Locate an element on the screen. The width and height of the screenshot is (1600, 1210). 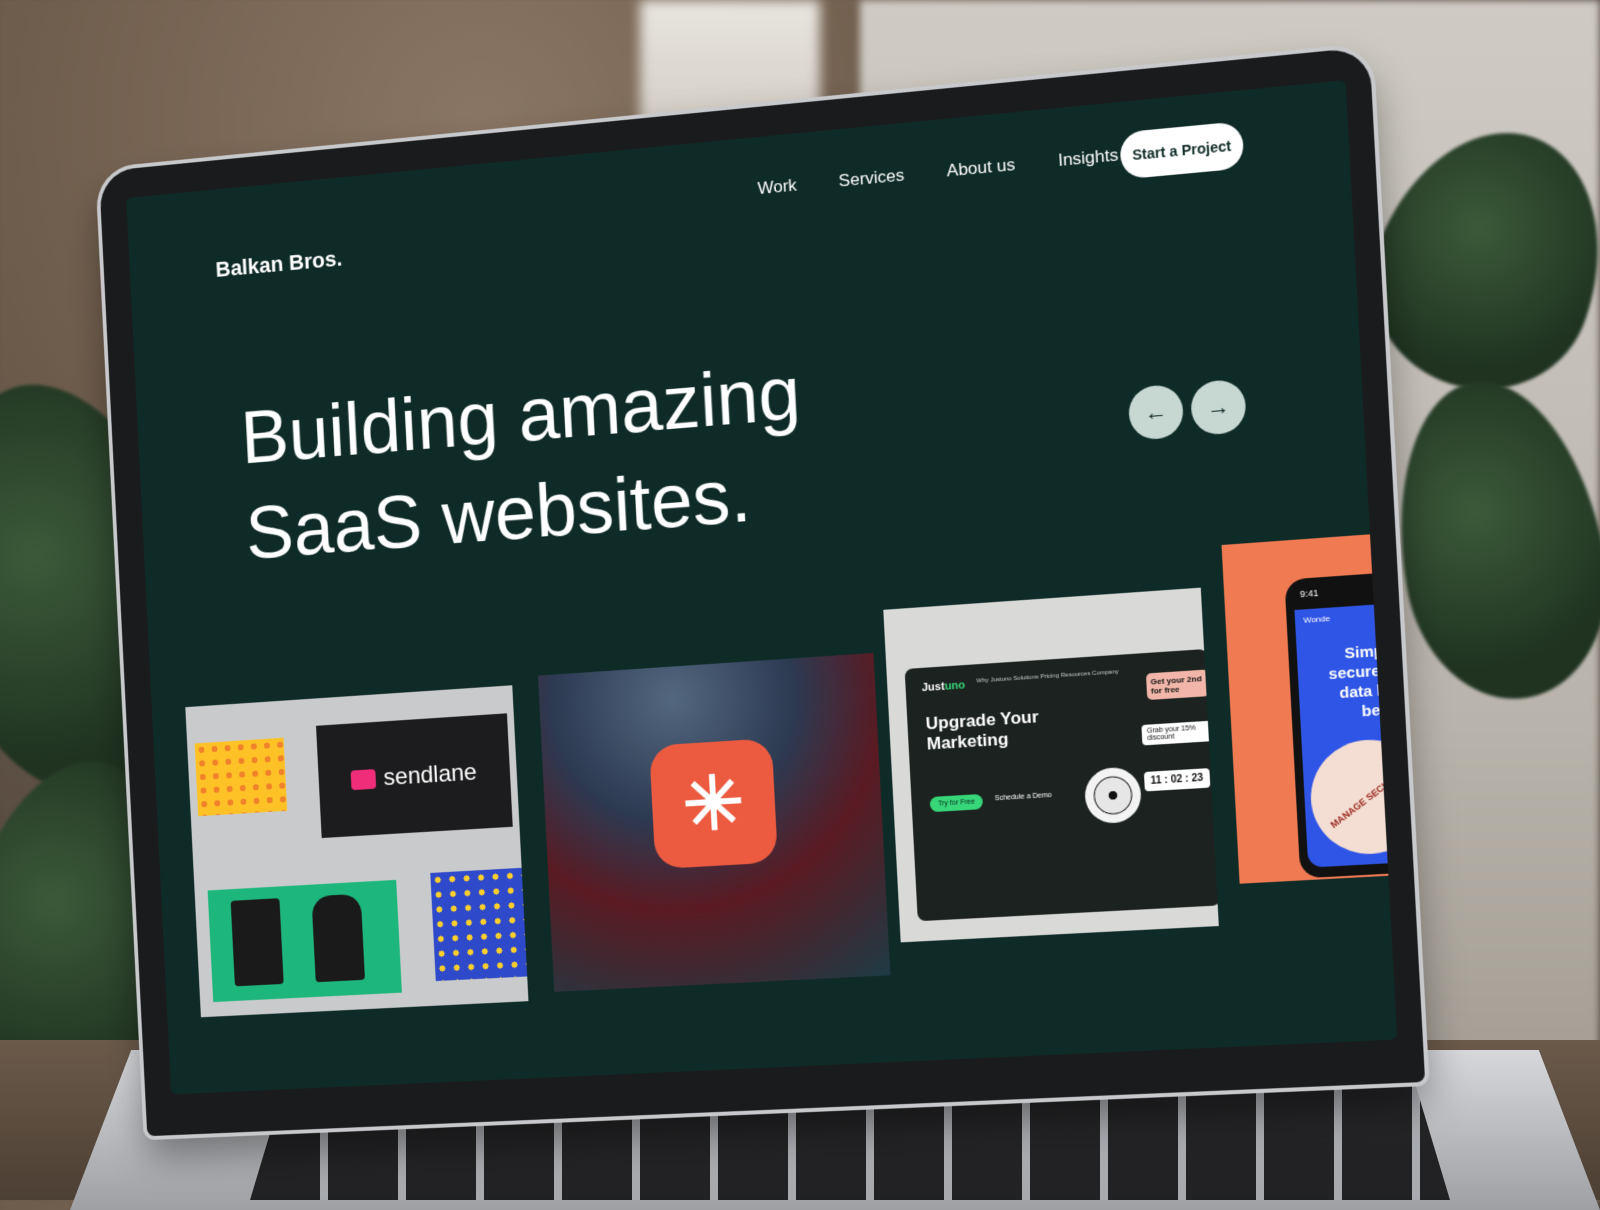
phone-header: Wonde is located at coordinates (1317, 619).